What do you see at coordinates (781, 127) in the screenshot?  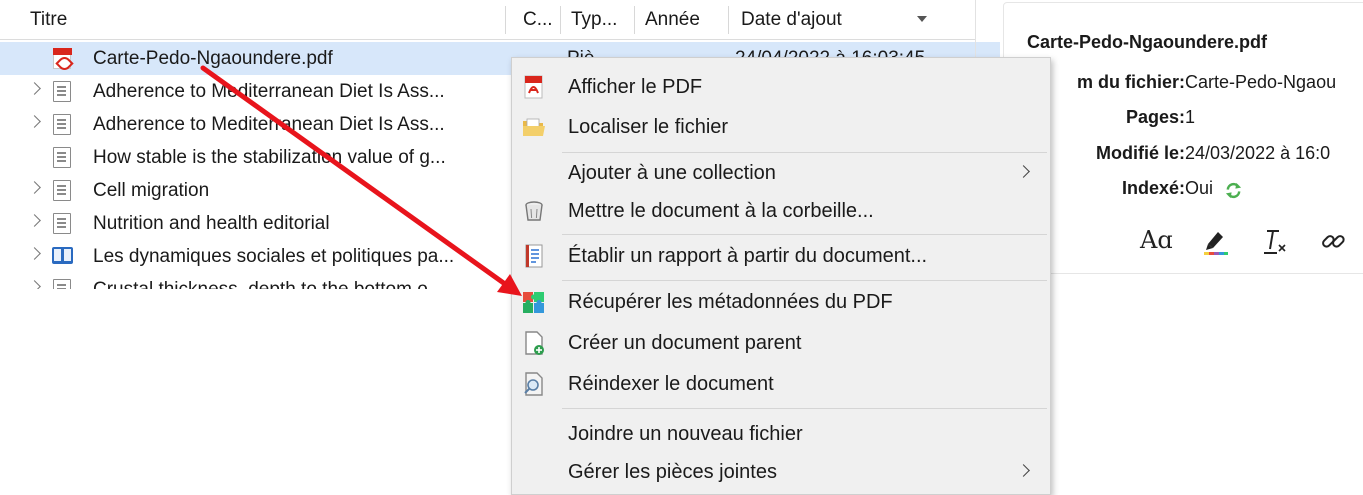 I see `menu-item-locate-file: Localiser le fichier` at bounding box center [781, 127].